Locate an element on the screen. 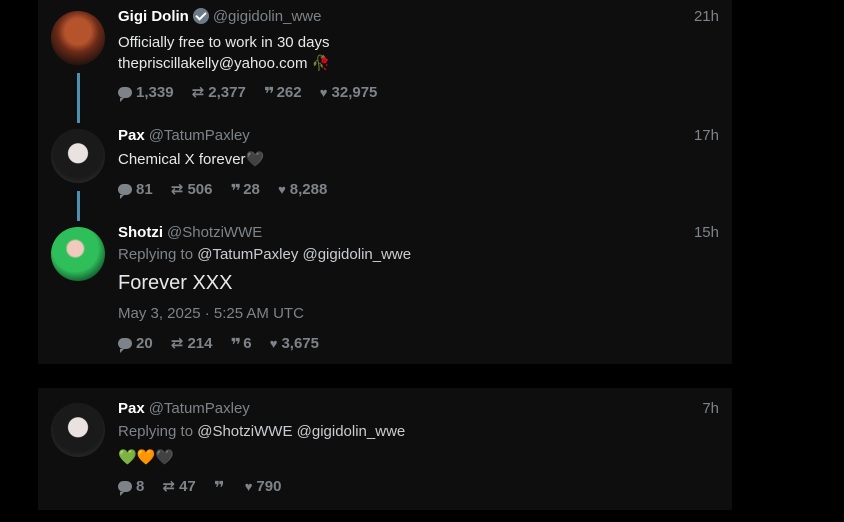 The height and width of the screenshot is (522, 844). quote-count-value: 262 is located at coordinates (289, 92).